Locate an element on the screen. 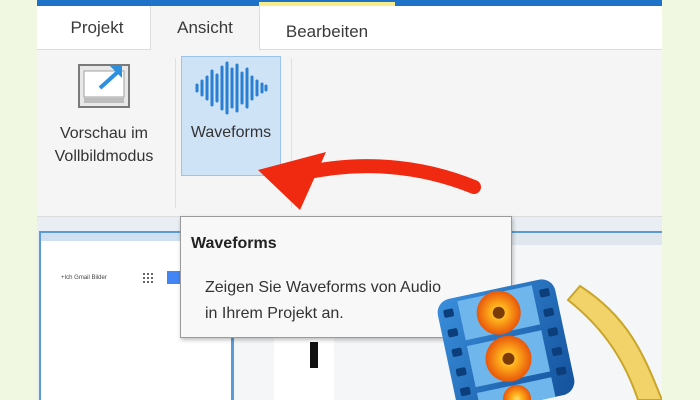 The width and height of the screenshot is (700, 400). apps-grid-icon is located at coordinates (148, 278).